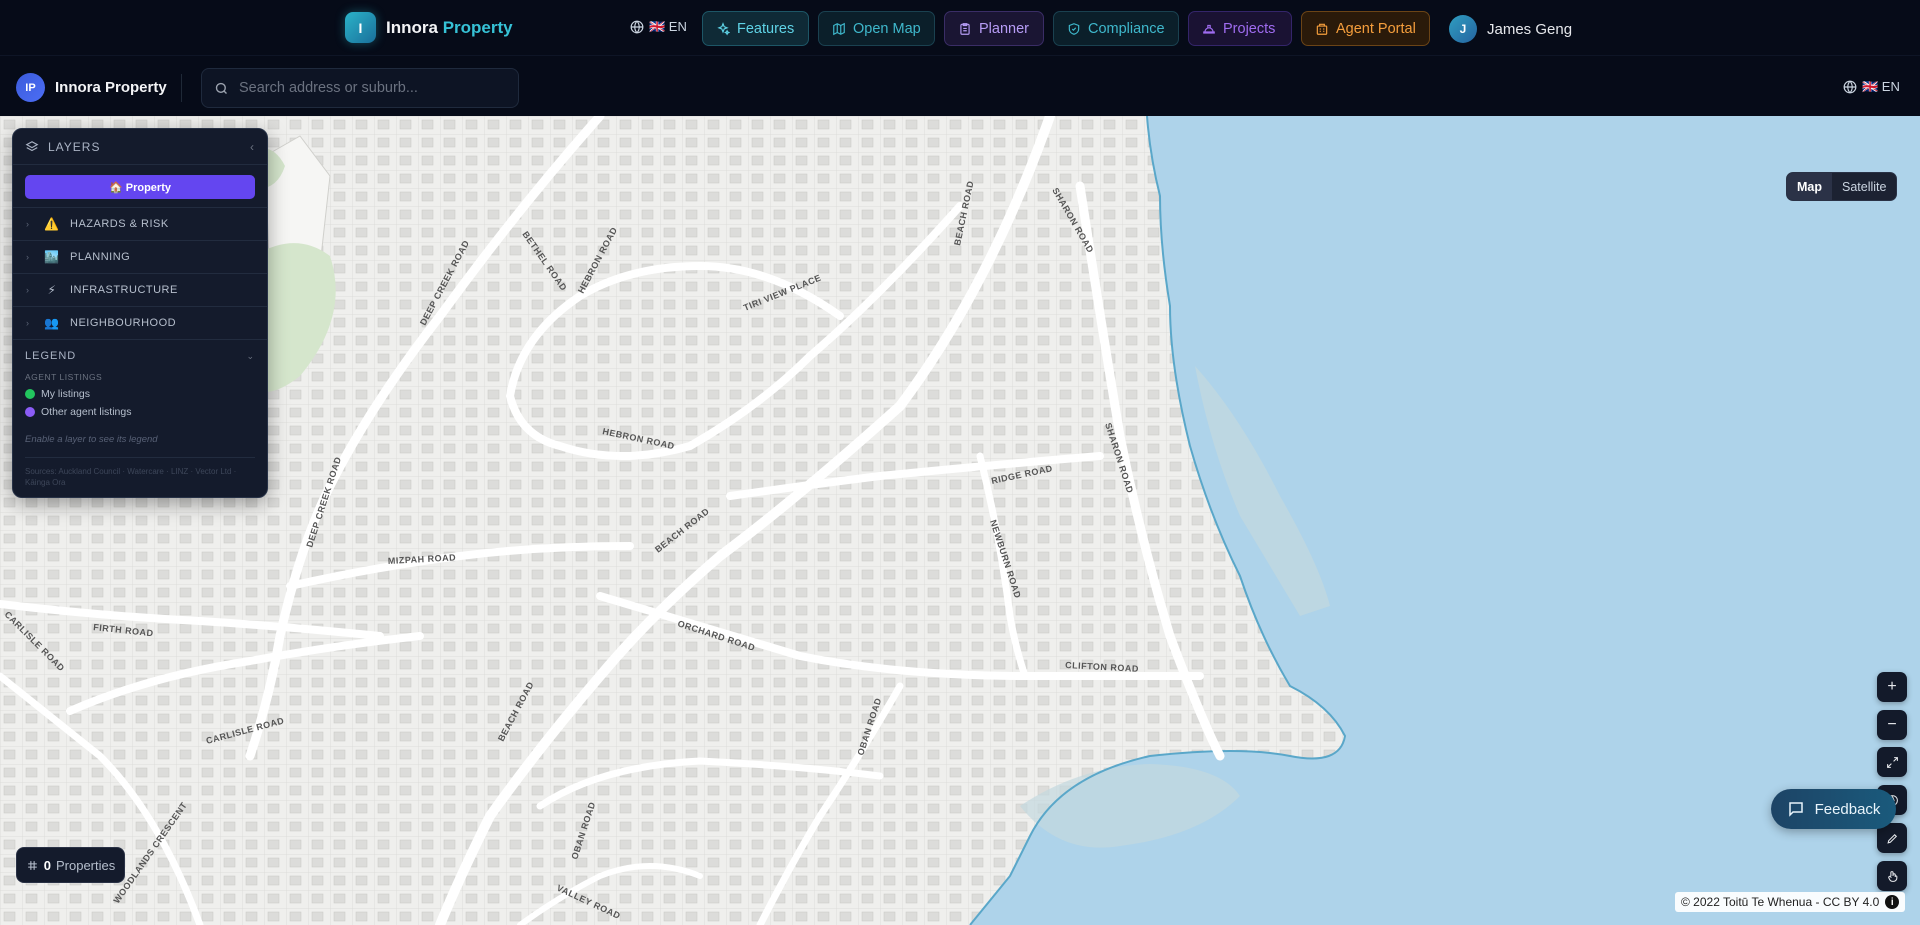  What do you see at coordinates (52, 224) in the screenshot?
I see `warning-icon: ⚠️` at bounding box center [52, 224].